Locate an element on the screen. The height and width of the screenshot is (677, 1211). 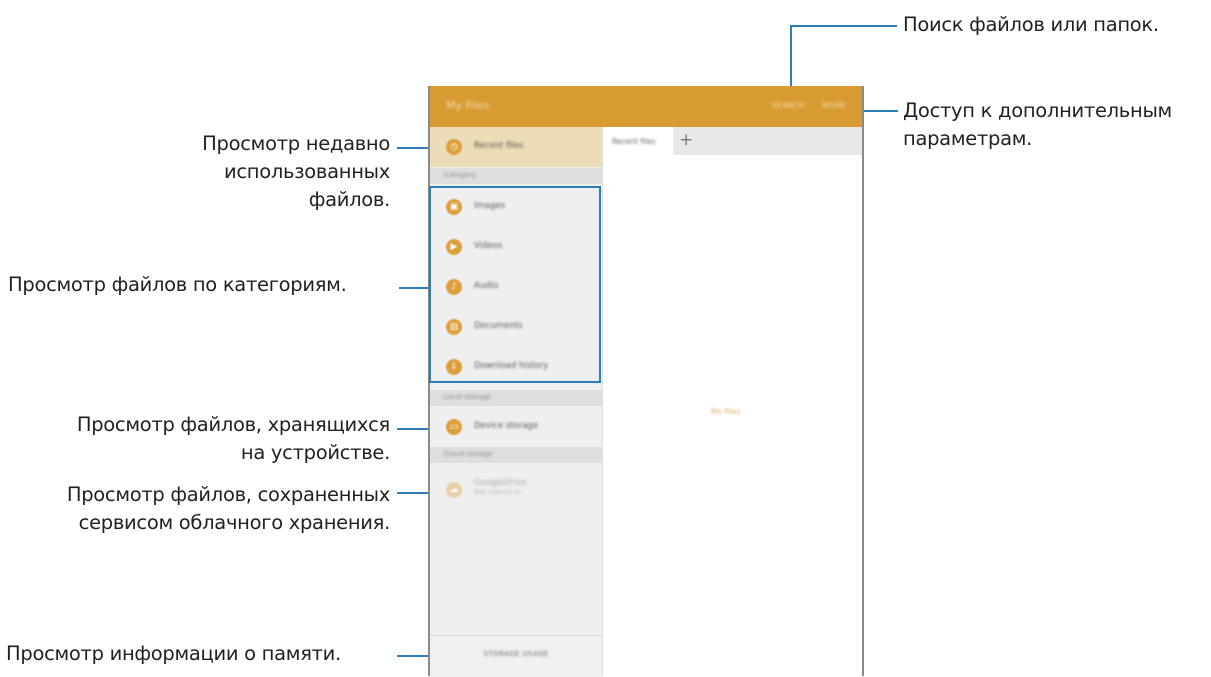
sidebar-item-label: GoogleDrive is located at coordinates (500, 483).